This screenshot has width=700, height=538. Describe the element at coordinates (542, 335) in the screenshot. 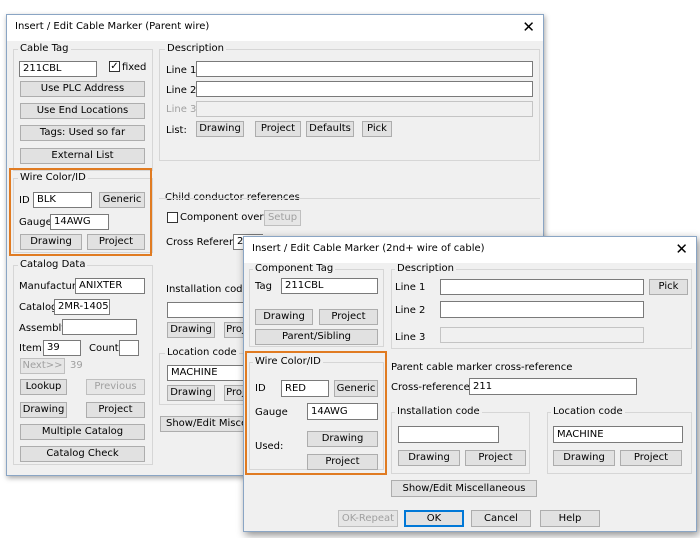

I see `child-line3-field` at that location.